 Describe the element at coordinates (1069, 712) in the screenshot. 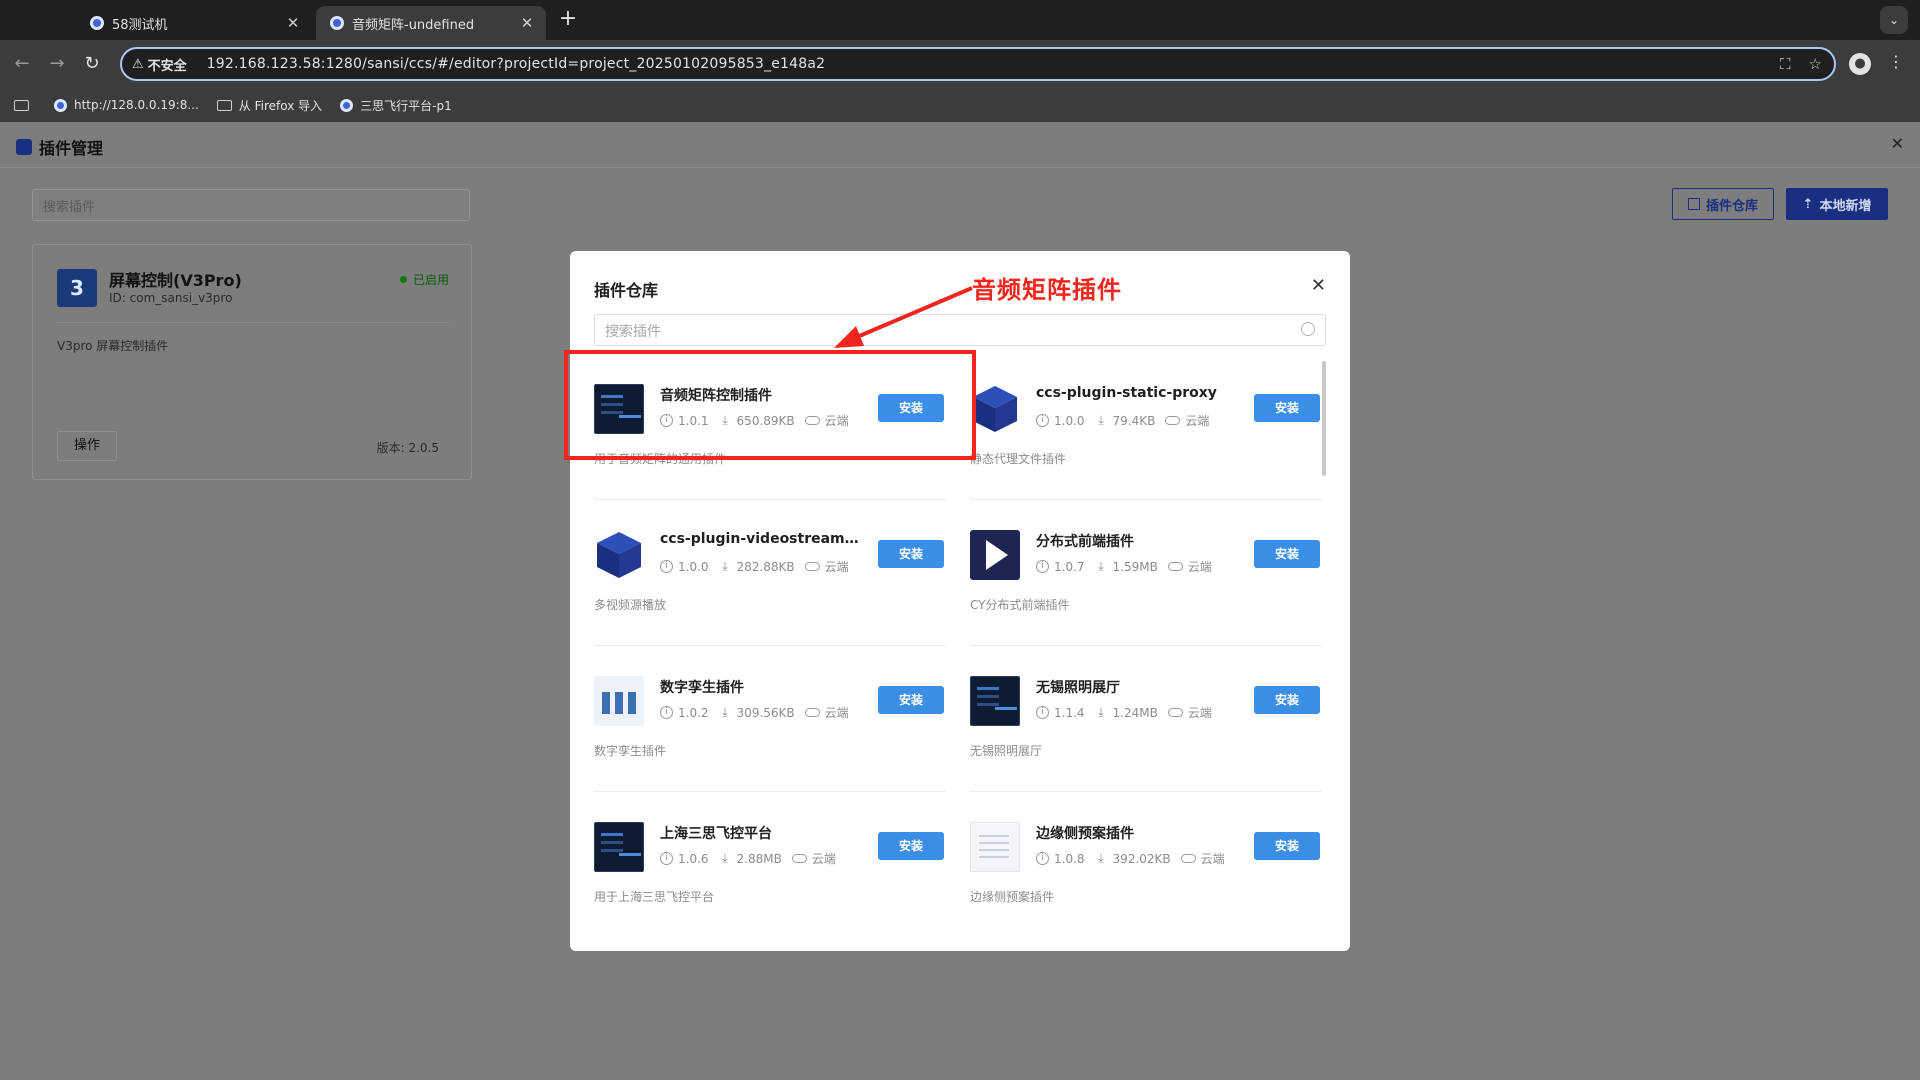

I see `plugin-version: 1.1.4` at that location.